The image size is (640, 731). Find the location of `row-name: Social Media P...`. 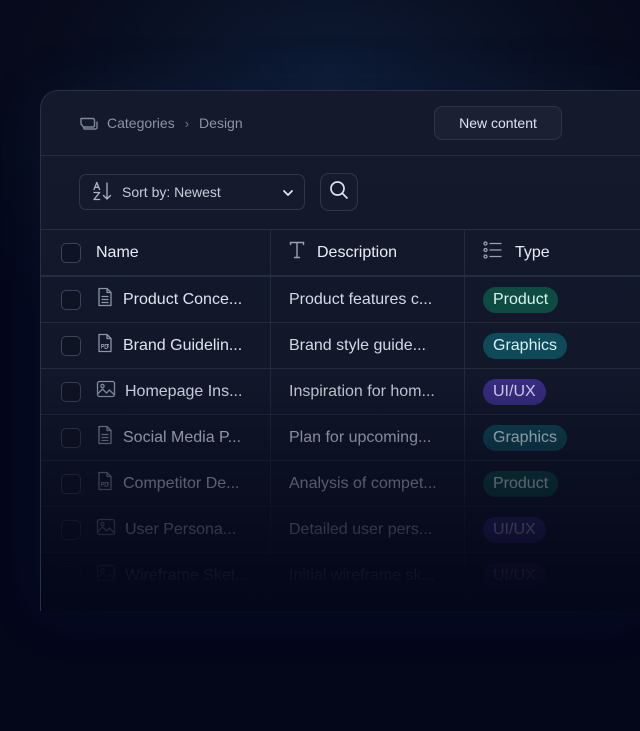

row-name: Social Media P... is located at coordinates (182, 437).